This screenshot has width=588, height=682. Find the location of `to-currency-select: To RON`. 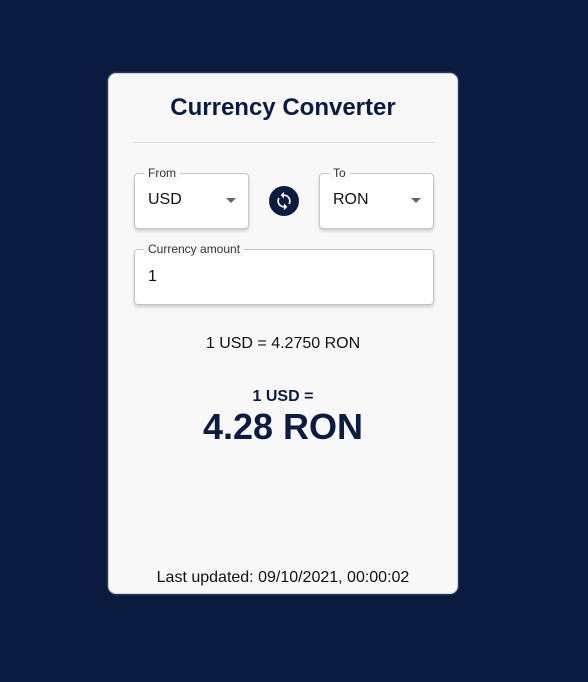

to-currency-select: To RON is located at coordinates (376, 197).